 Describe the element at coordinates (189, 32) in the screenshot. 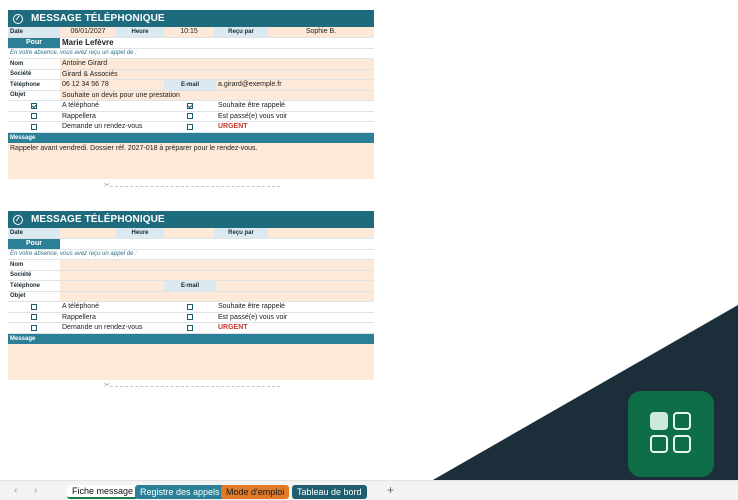

I see `heure-value: 10:15` at that location.